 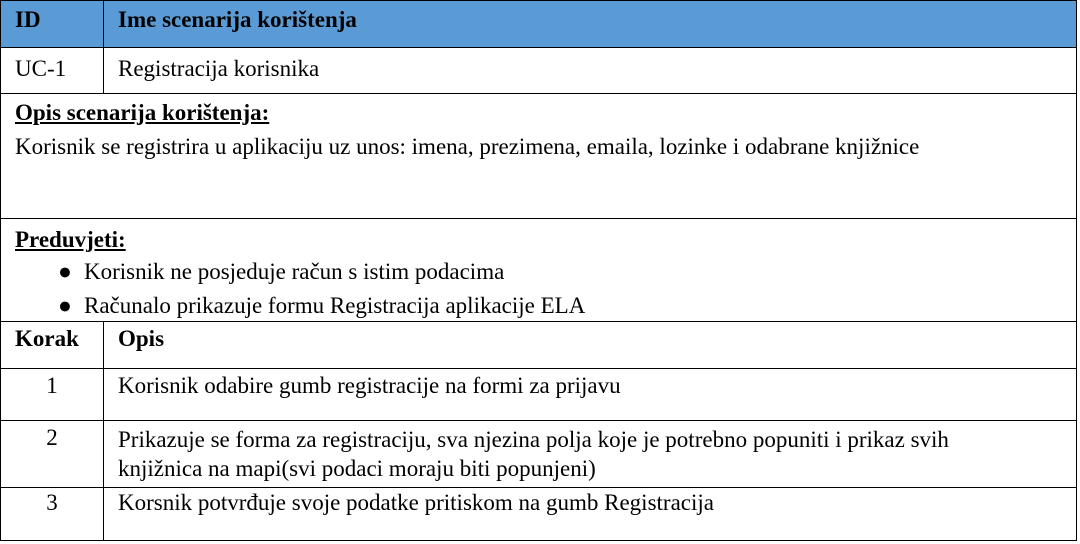 I want to click on step-number: 3, so click(x=52, y=514).